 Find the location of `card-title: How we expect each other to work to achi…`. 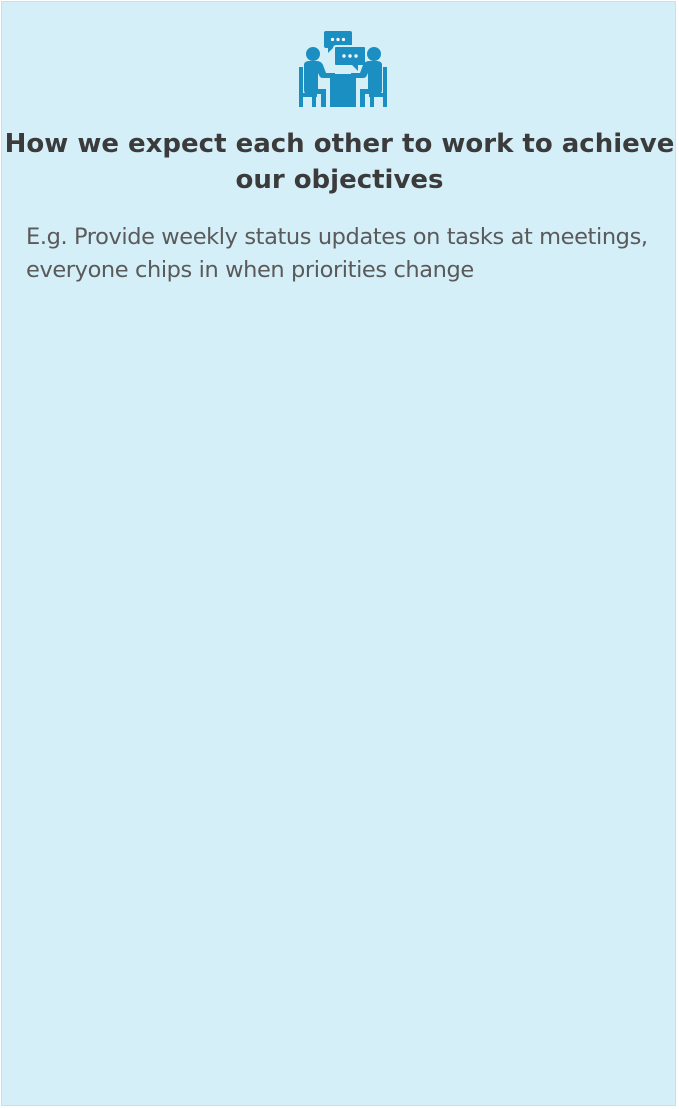

card-title: How we expect each other to work to achi… is located at coordinates (339, 162).